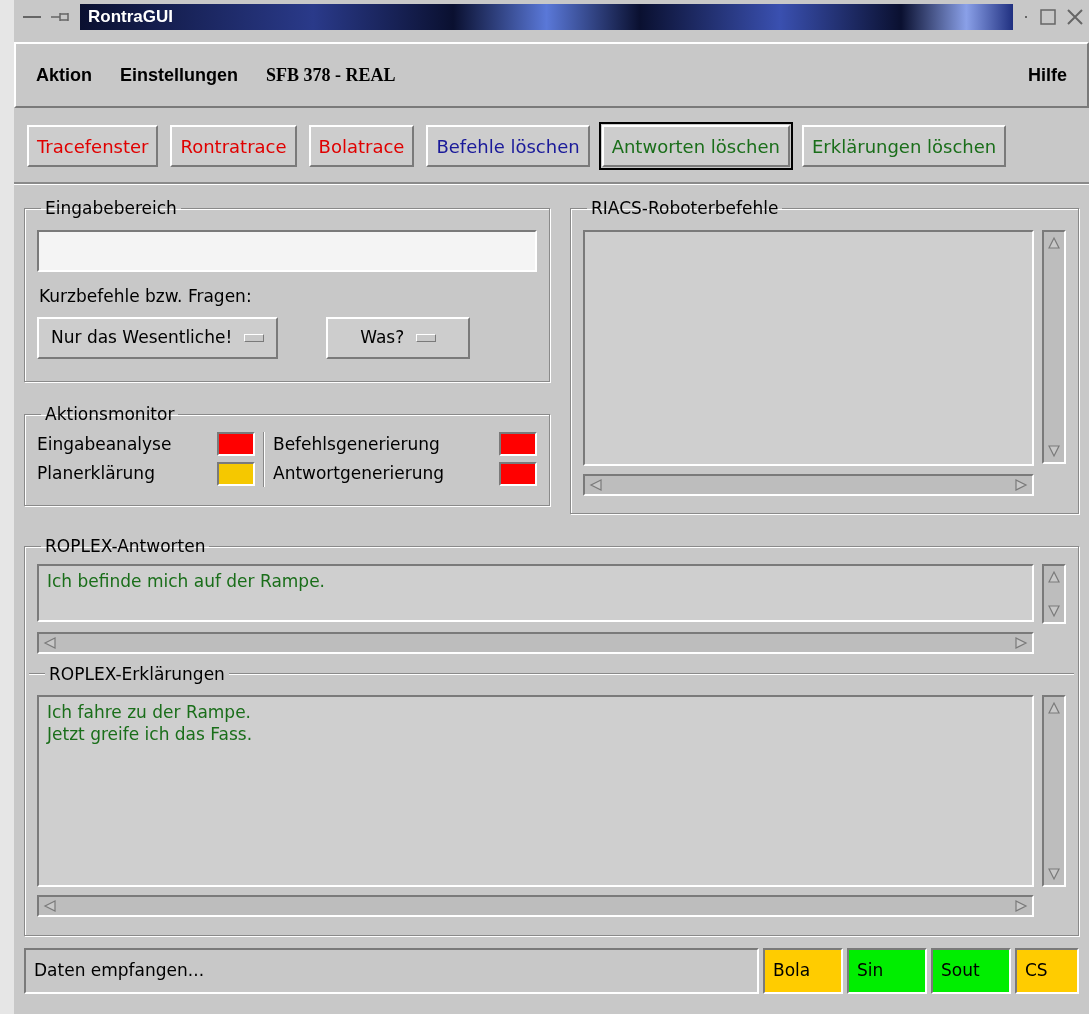 This screenshot has width=1089, height=1014. Describe the element at coordinates (358, 473) in the screenshot. I see `monitor-label: Antwortgenerierung` at that location.